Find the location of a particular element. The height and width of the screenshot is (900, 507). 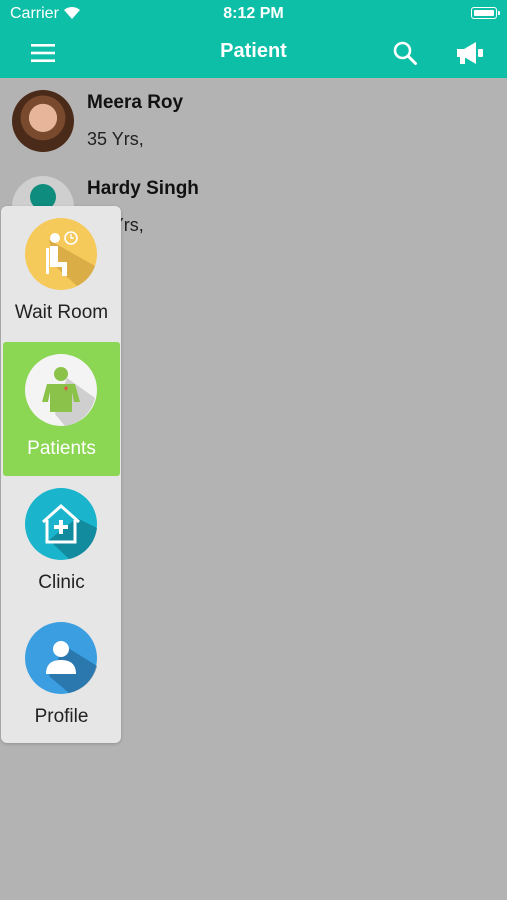

patient-row: Meera Roy 35 Yrs, is located at coordinates (253, 121).